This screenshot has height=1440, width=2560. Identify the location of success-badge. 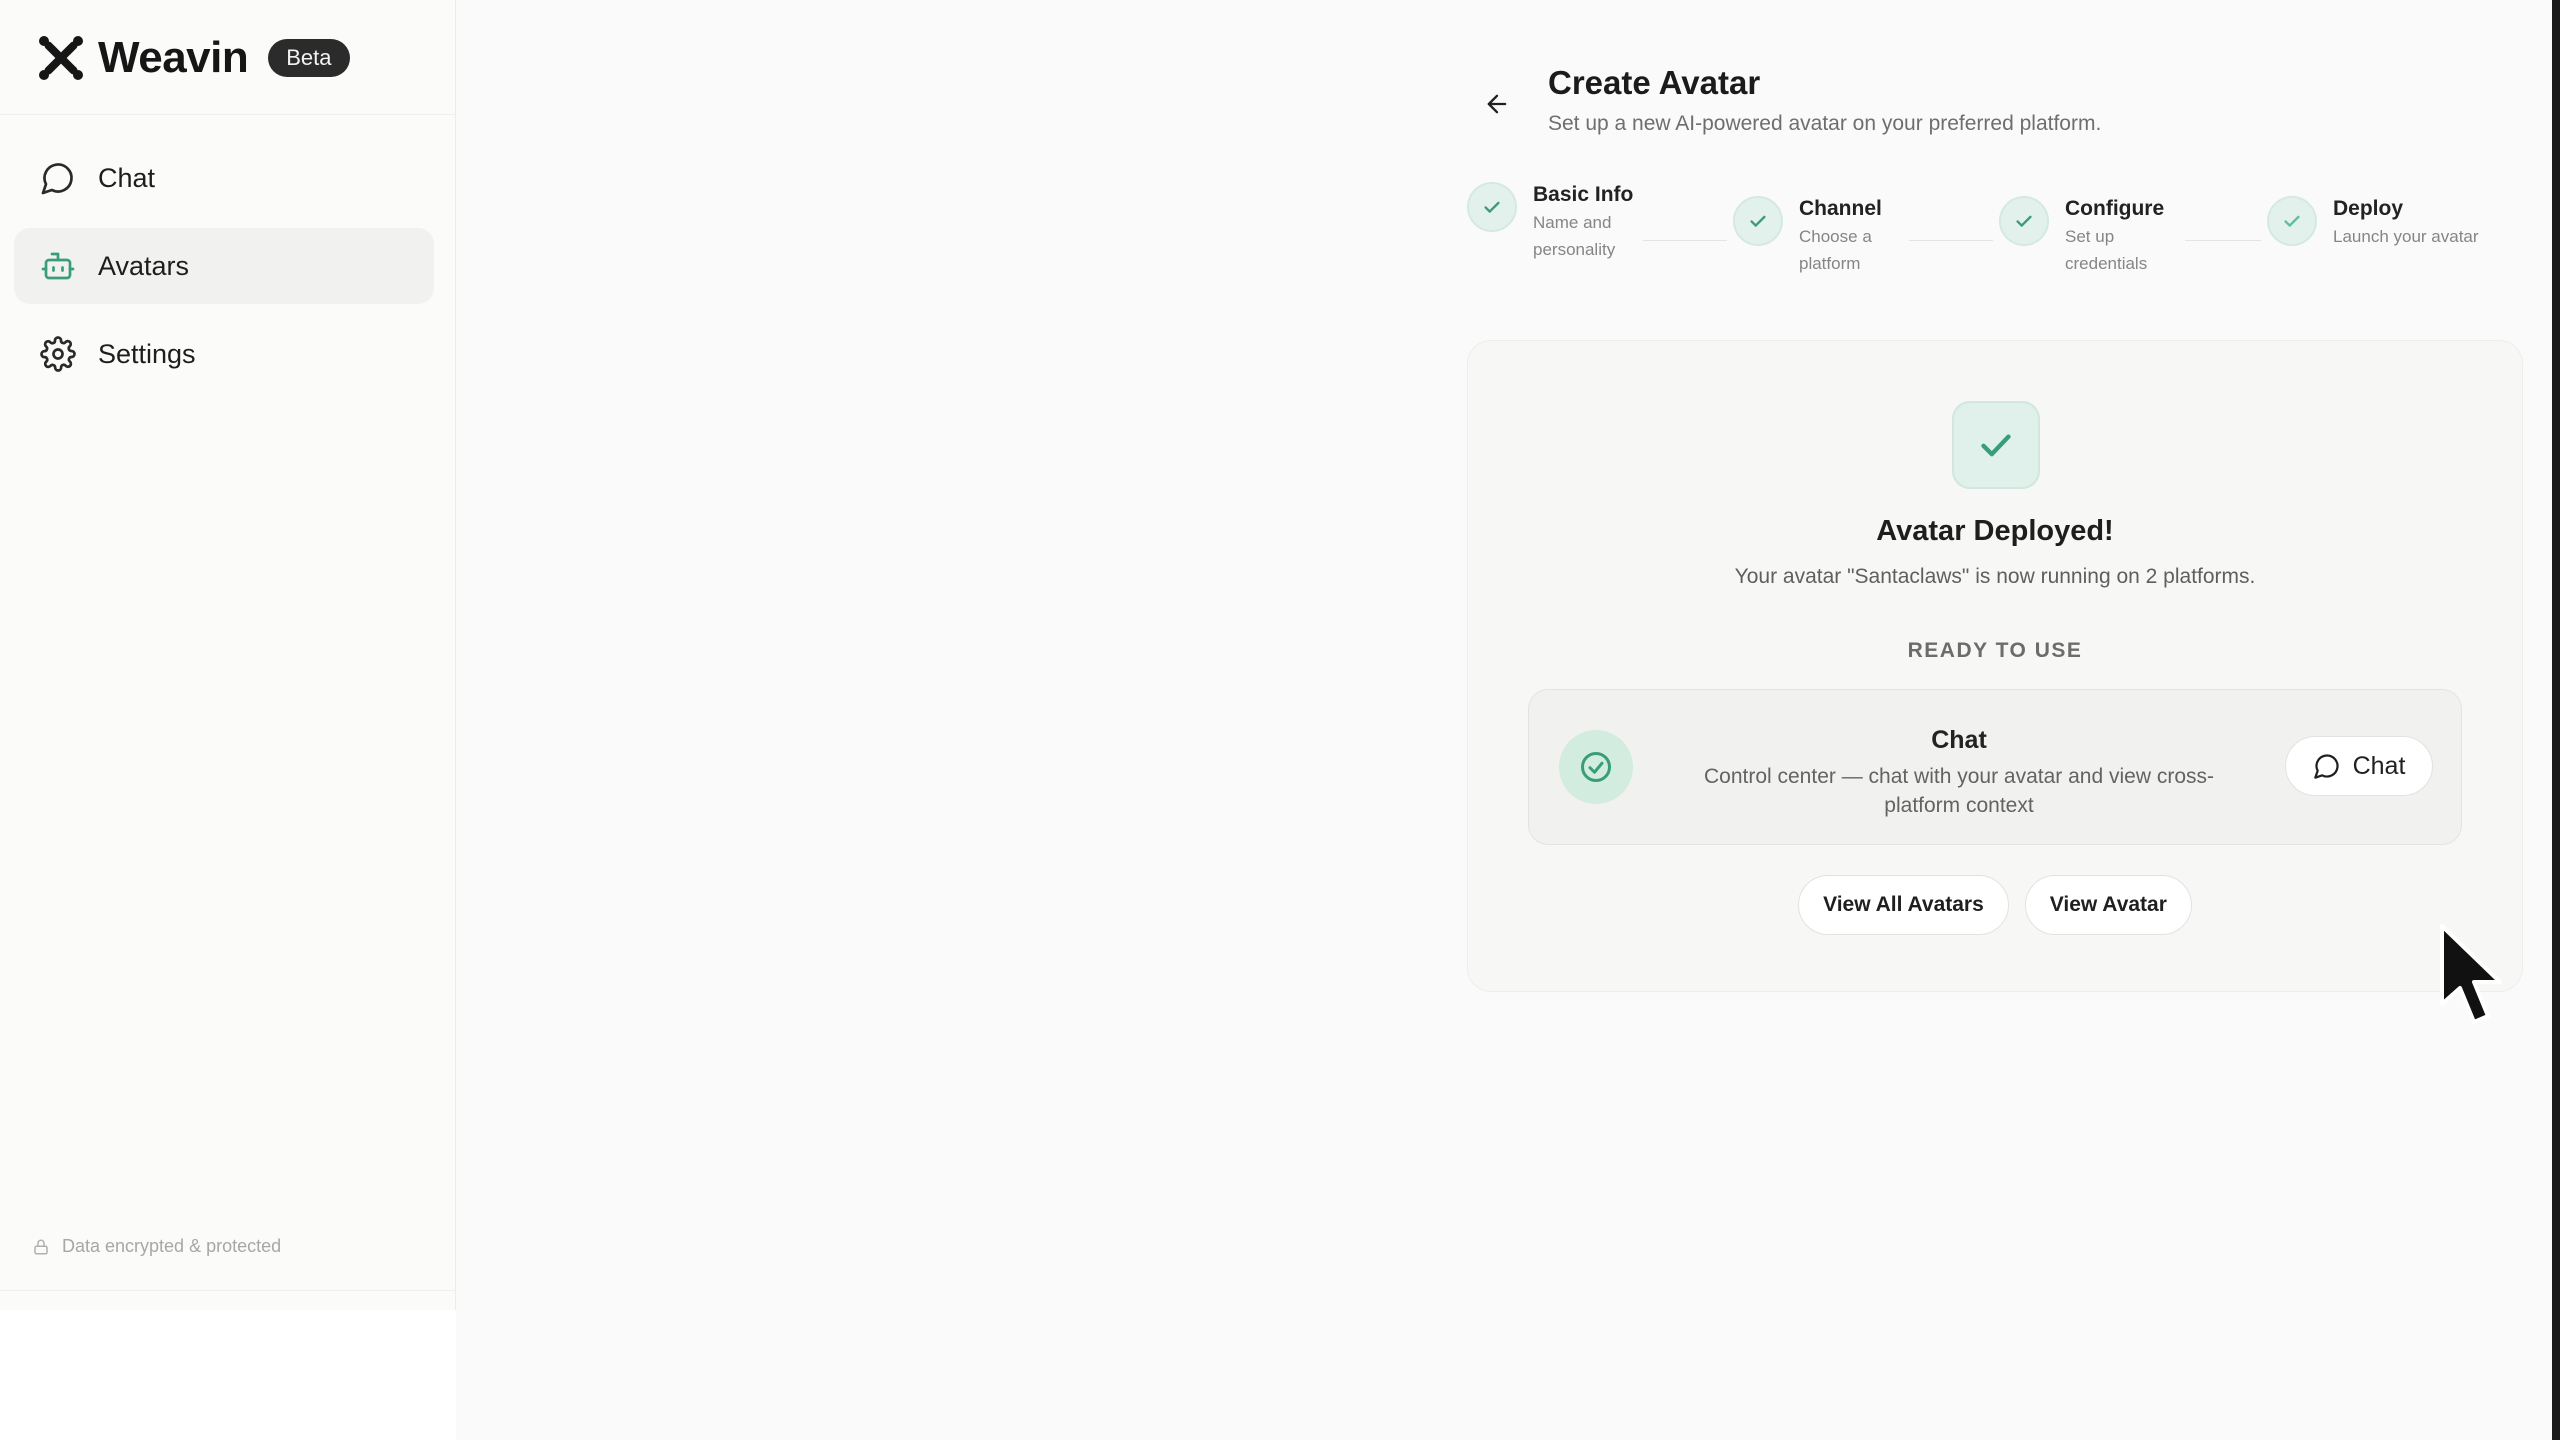
(1996, 445).